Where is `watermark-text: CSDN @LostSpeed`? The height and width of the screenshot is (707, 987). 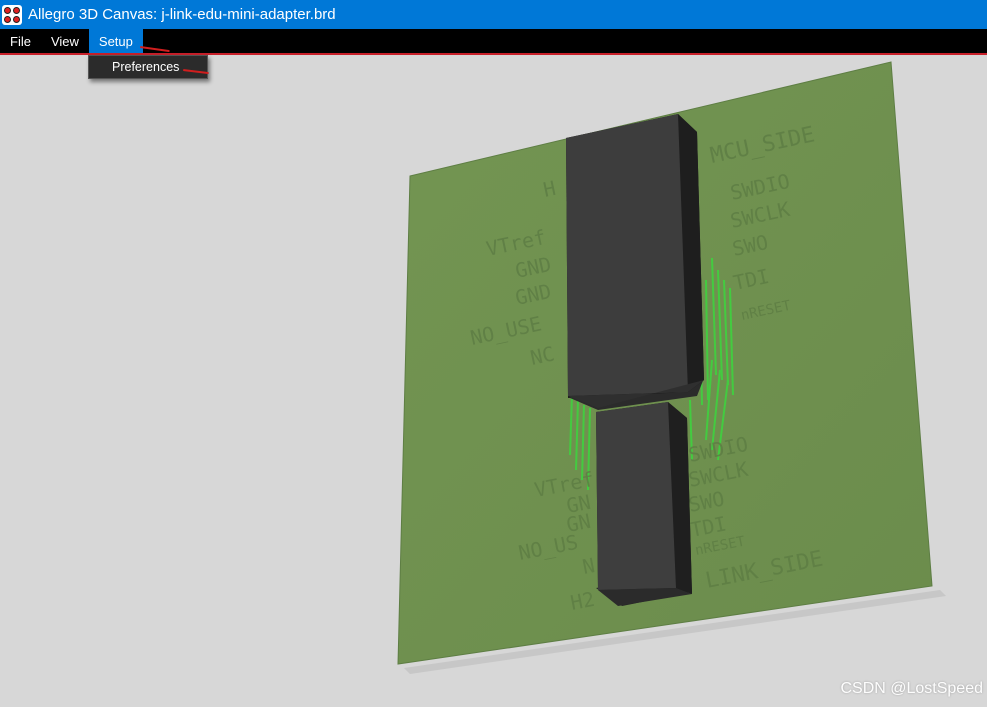
watermark-text: CSDN @LostSpeed is located at coordinates (911, 688).